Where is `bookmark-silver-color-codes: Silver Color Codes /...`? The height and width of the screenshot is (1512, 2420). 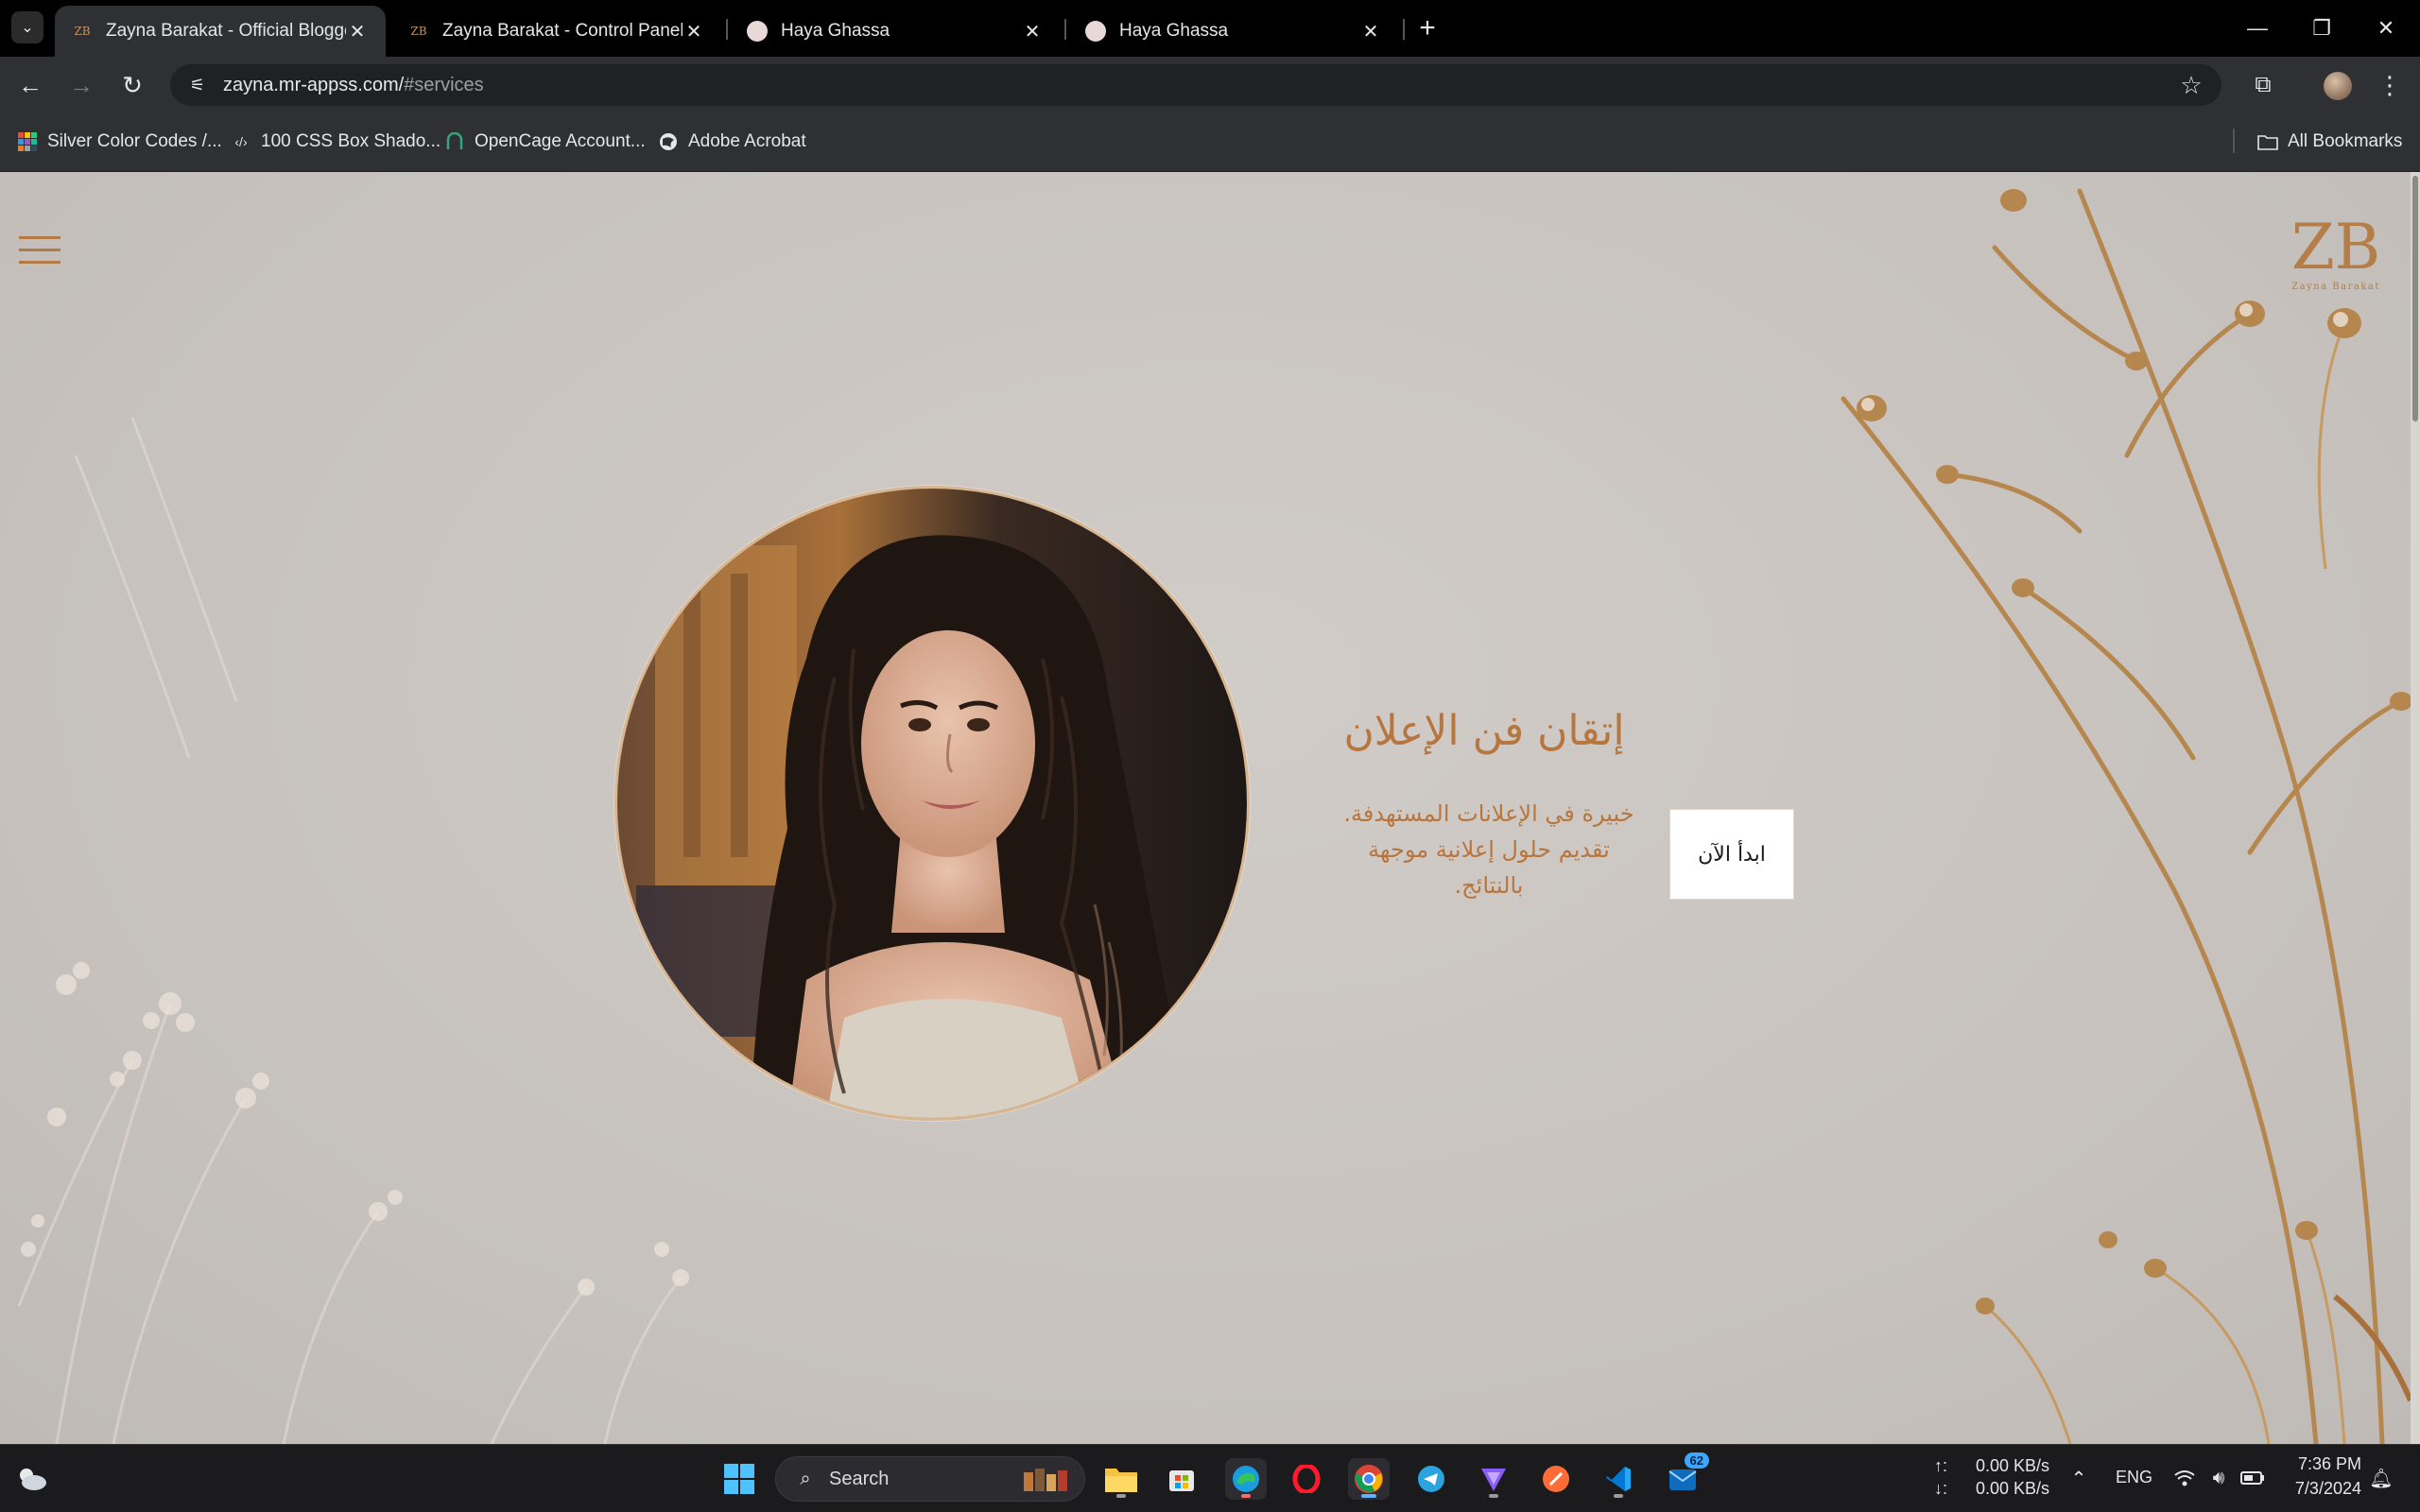
bookmark-silver-color-codes: Silver Color Codes /... is located at coordinates (119, 142).